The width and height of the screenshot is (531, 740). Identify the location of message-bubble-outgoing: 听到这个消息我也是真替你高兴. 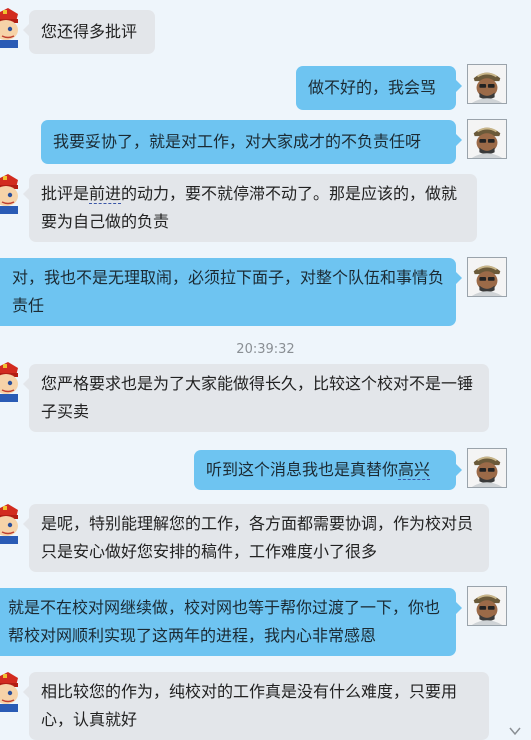
(328, 470).